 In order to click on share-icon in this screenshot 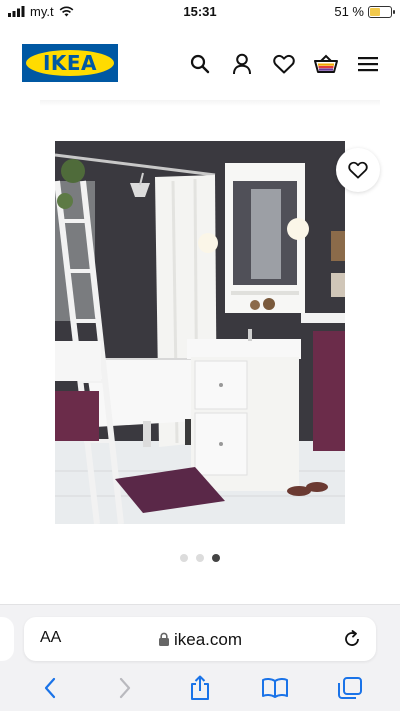, I will do `click(199, 687)`.